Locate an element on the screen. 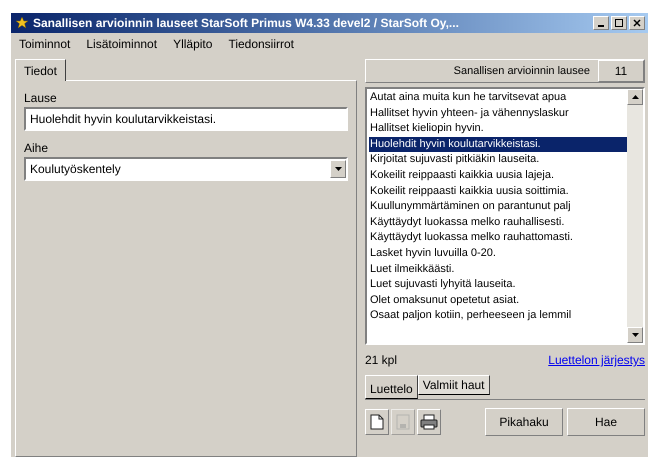 The image size is (648, 457). dropdown-button is located at coordinates (338, 169).